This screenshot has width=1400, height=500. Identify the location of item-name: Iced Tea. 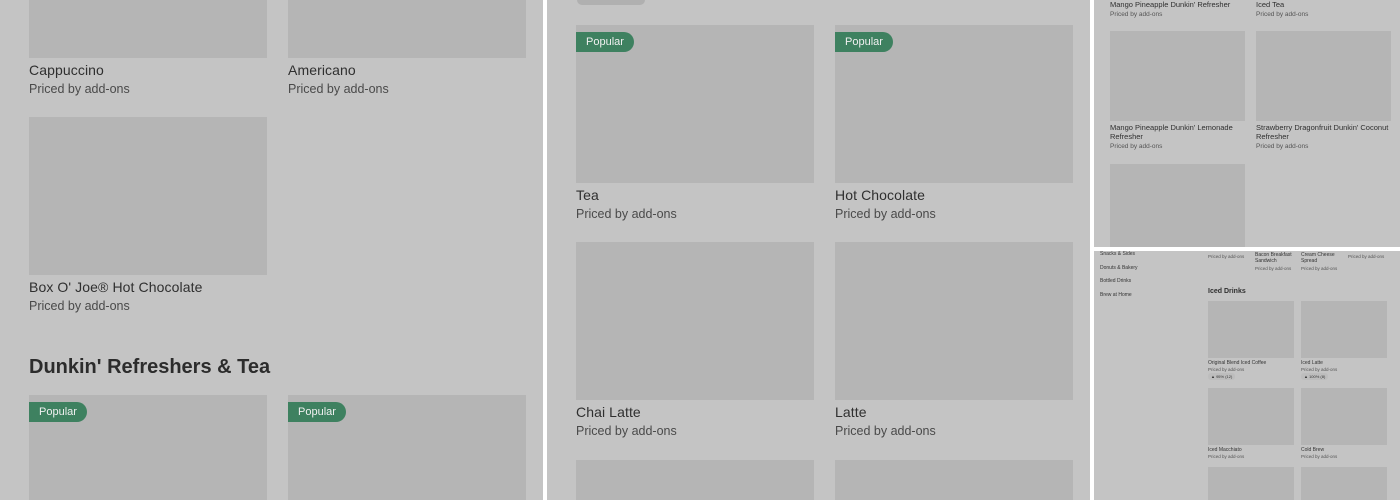
(1321, 4).